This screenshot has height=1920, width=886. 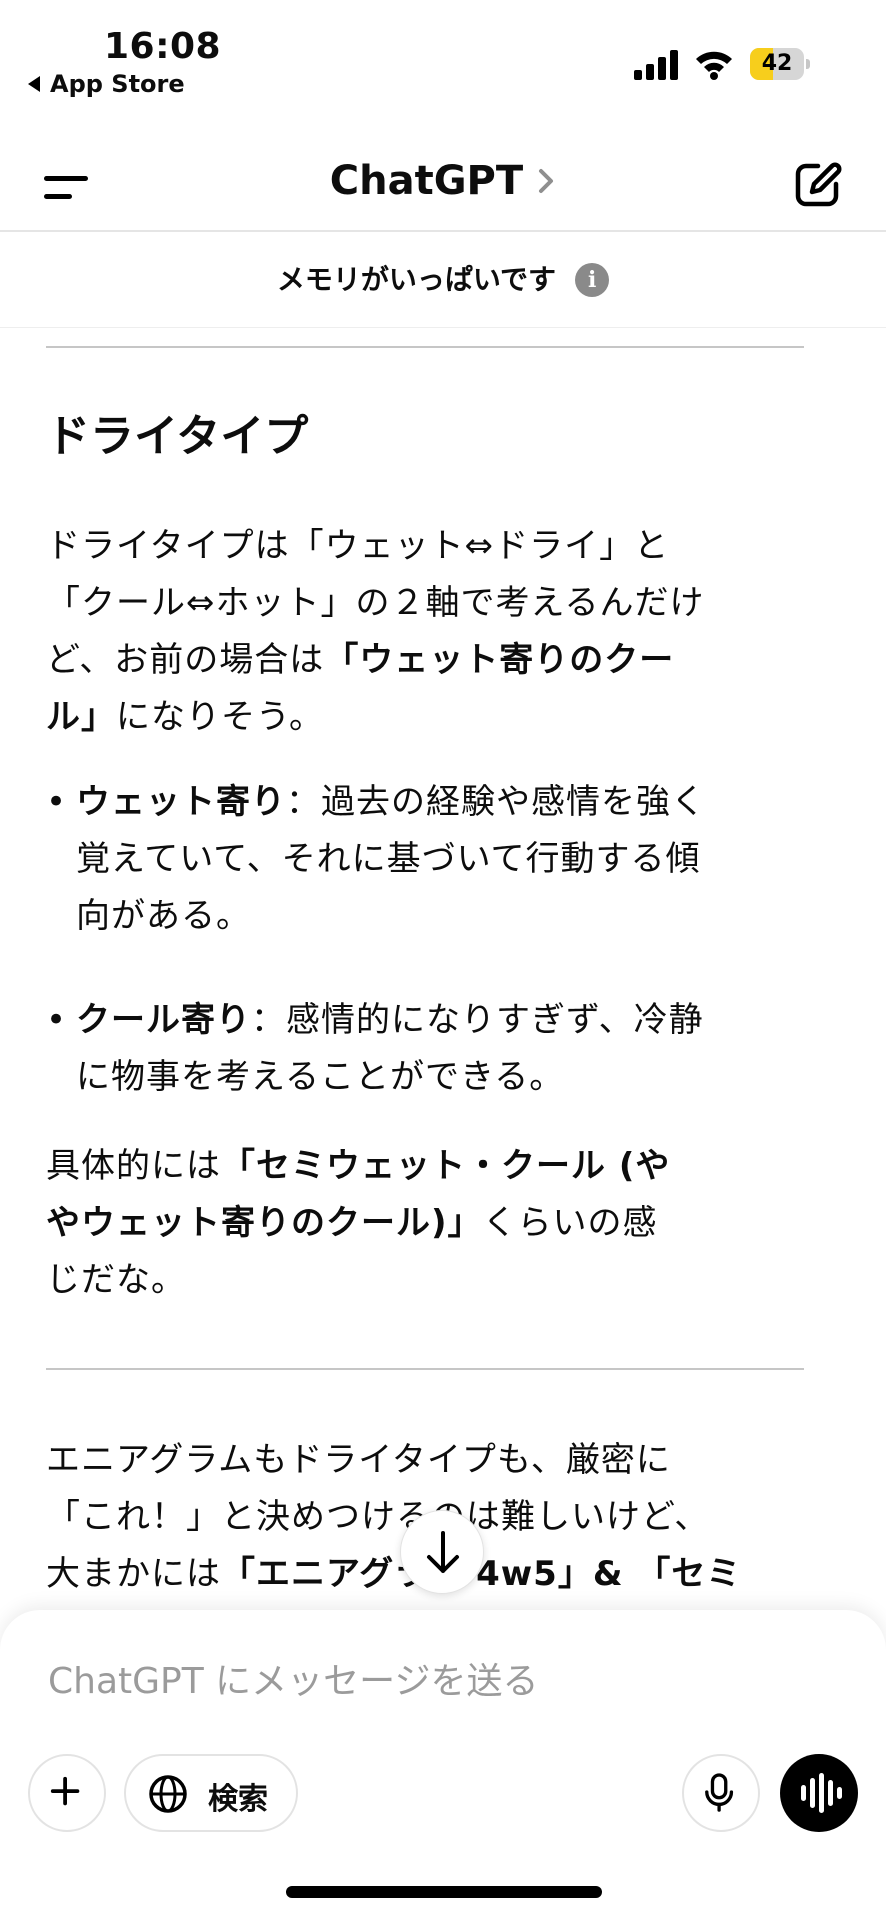 I want to click on bullet-2-line-2: に物事を考えることができる。, so click(x=320, y=1077).